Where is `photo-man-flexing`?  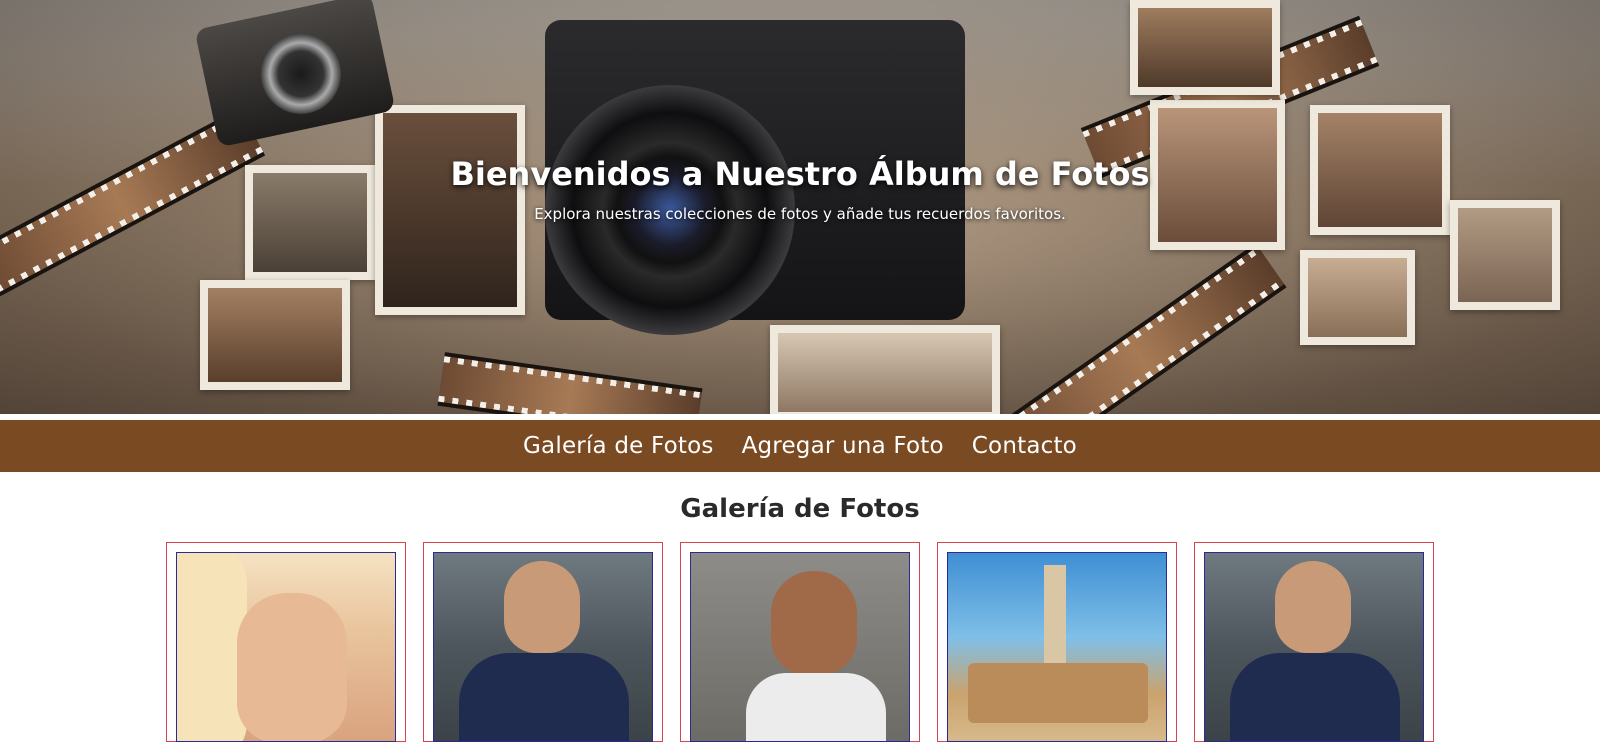
photo-man-flexing is located at coordinates (800, 647).